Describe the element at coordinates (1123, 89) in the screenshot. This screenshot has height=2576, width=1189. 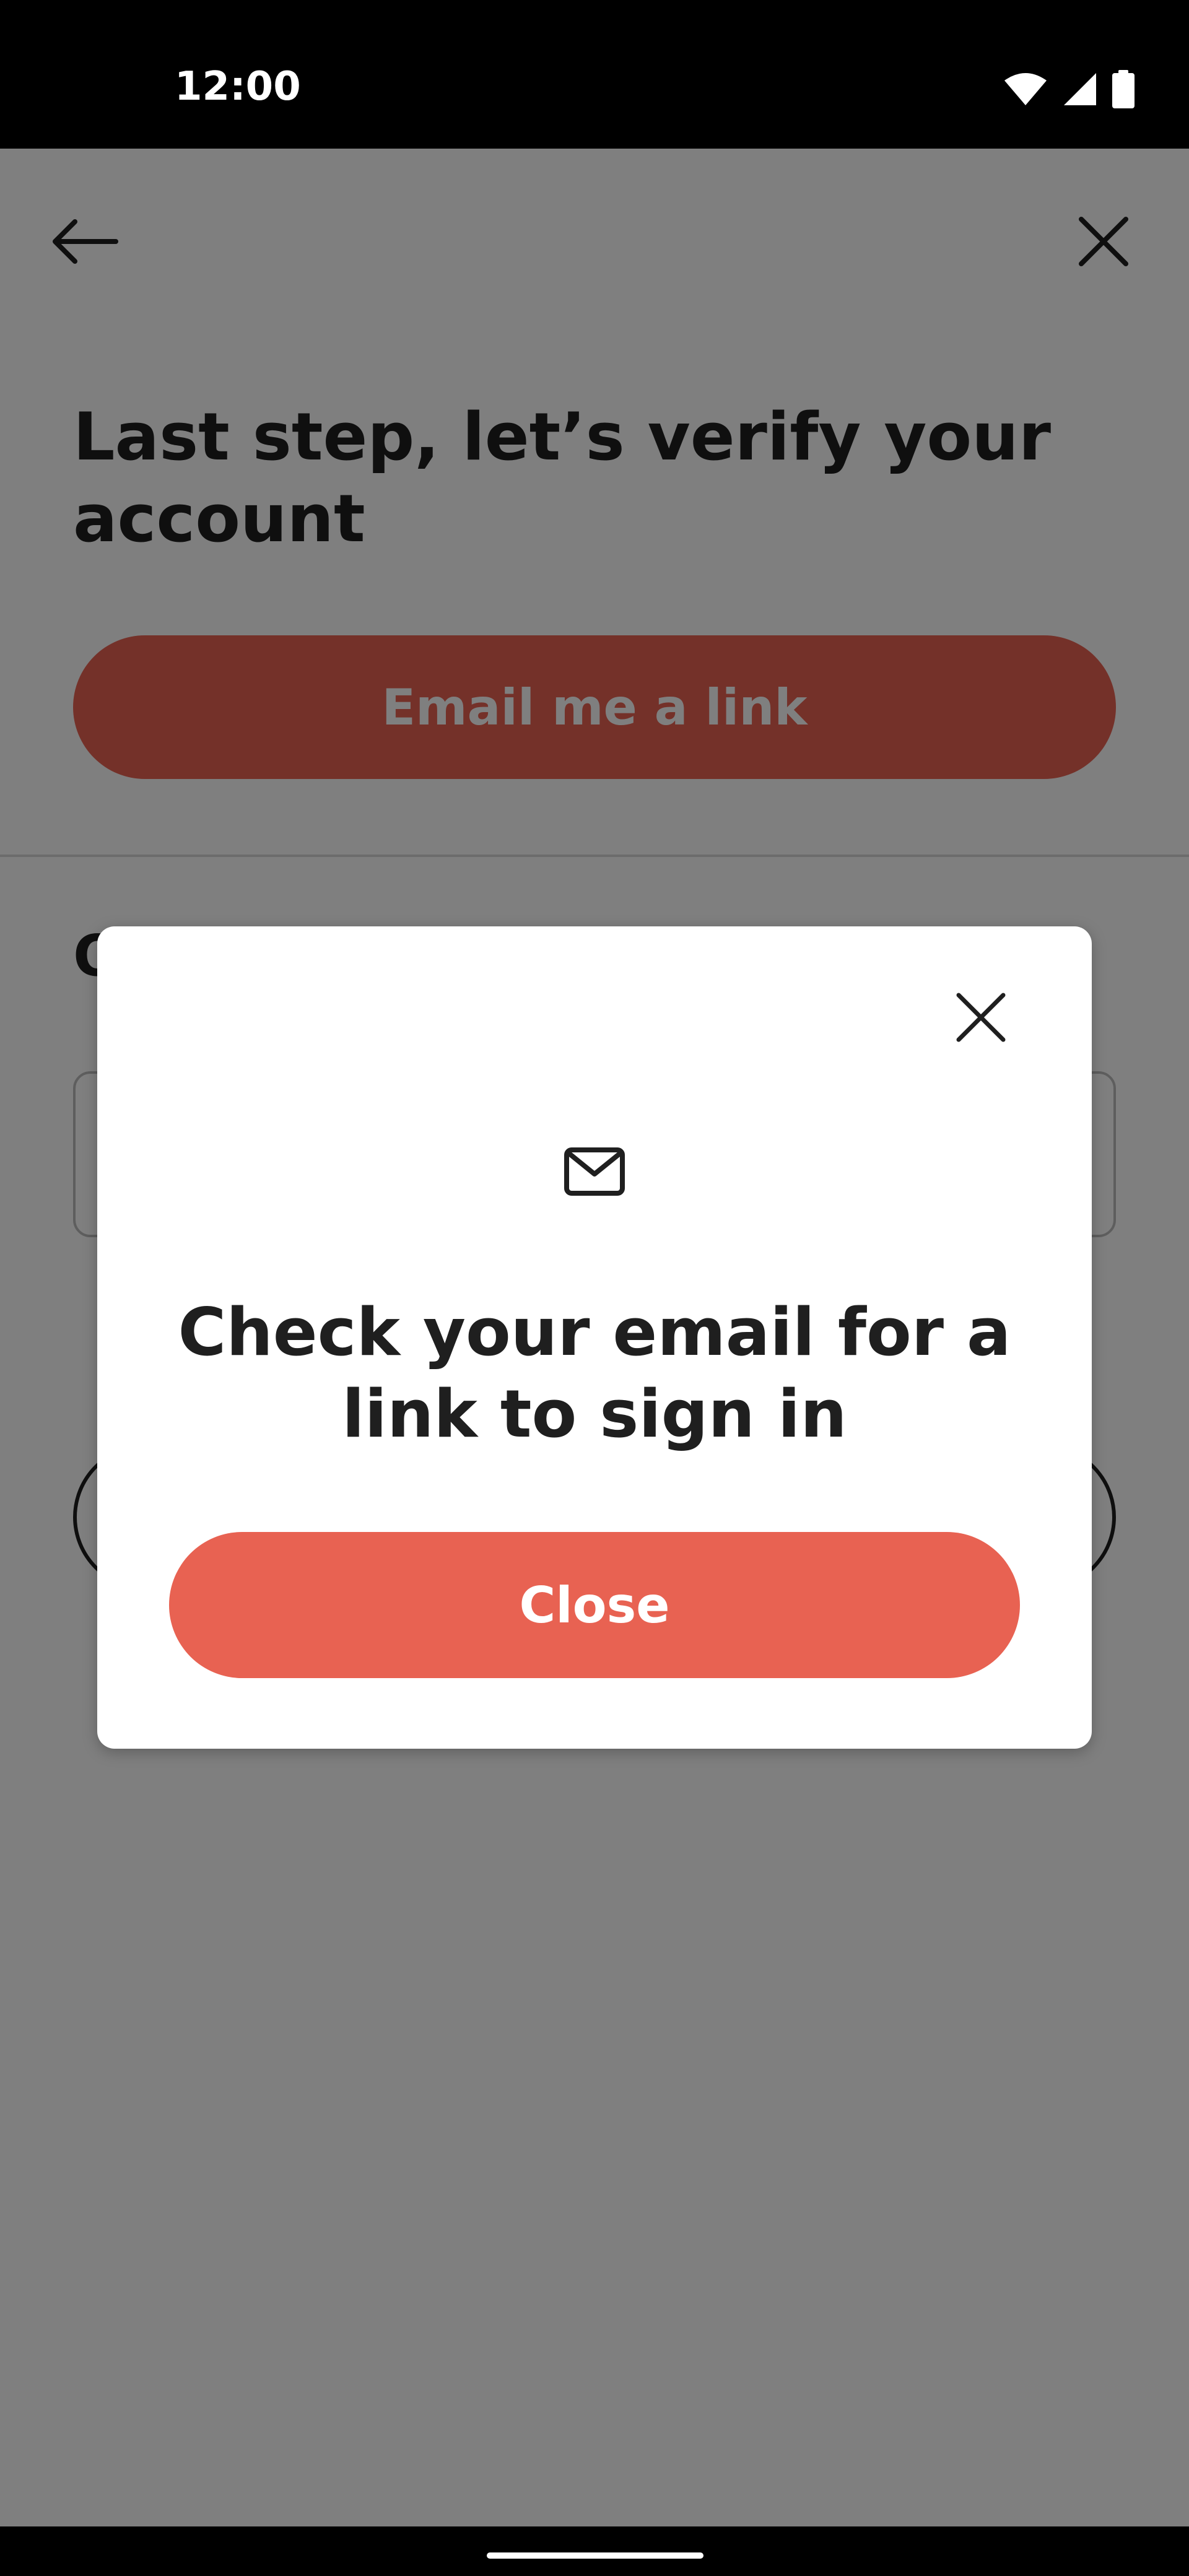
I see `battery-icon` at that location.